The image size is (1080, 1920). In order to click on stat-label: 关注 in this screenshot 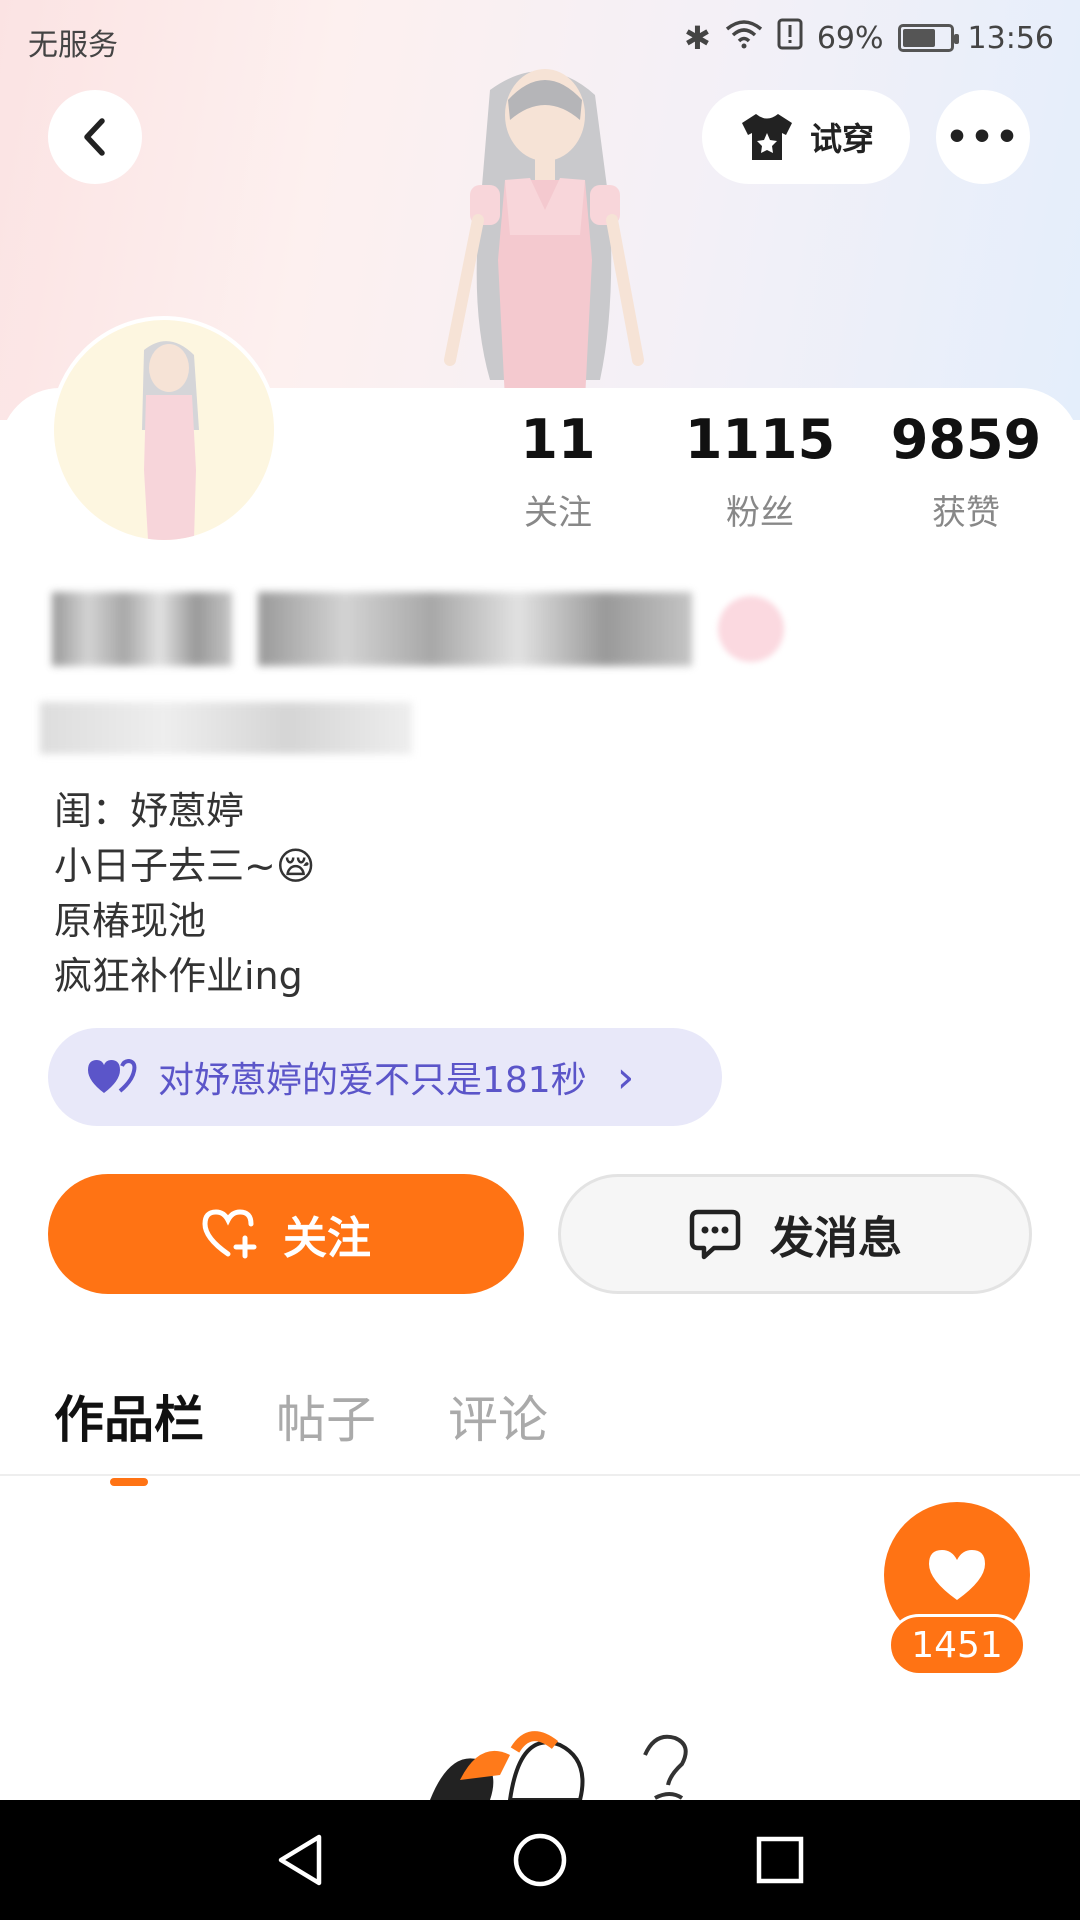, I will do `click(558, 513)`.